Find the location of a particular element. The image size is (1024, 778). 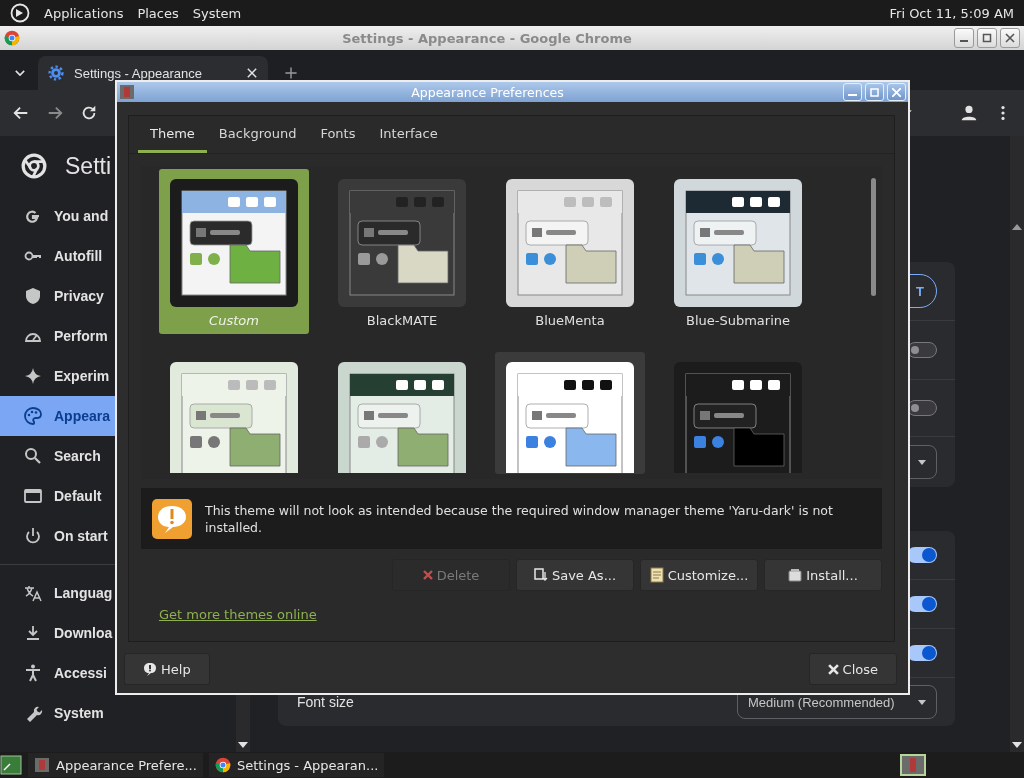

clock: Fri Oct 11, 5:09 AM is located at coordinates (951, 13).